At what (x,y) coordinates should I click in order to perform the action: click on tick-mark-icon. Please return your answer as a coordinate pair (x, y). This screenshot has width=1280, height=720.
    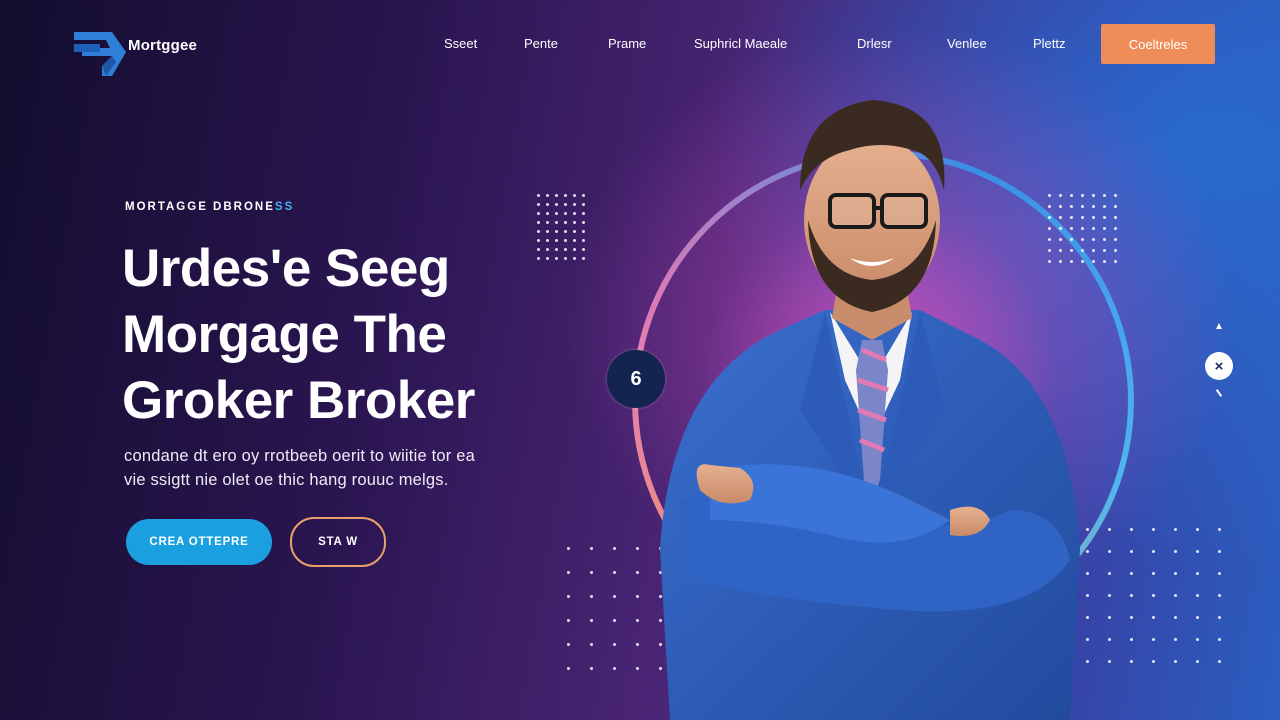
    Looking at the image, I should click on (1219, 393).